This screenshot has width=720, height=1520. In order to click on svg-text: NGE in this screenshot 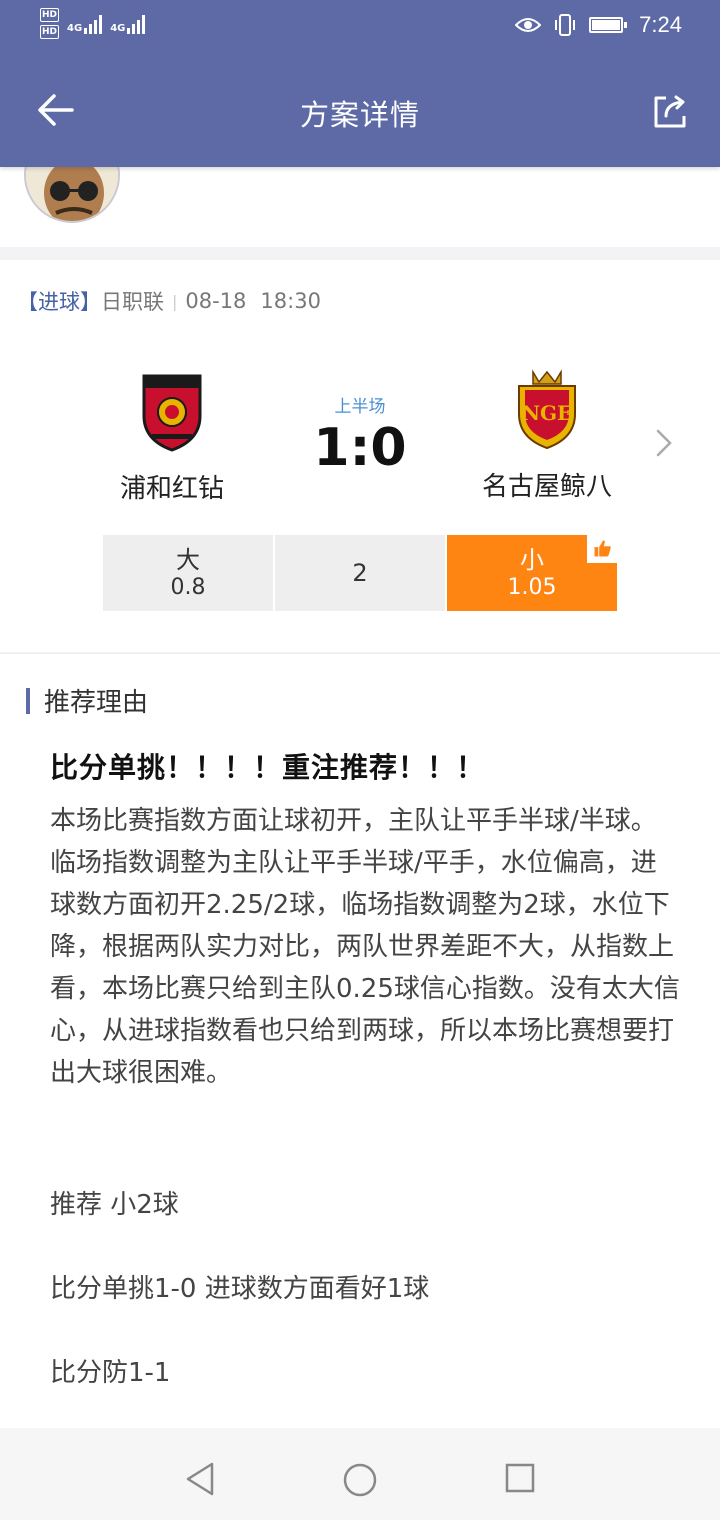, I will do `click(547, 413)`.